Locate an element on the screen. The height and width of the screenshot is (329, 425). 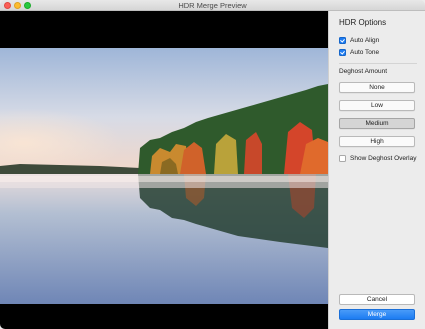
auto-tone-checkbox: Auto Tone is located at coordinates (359, 52).